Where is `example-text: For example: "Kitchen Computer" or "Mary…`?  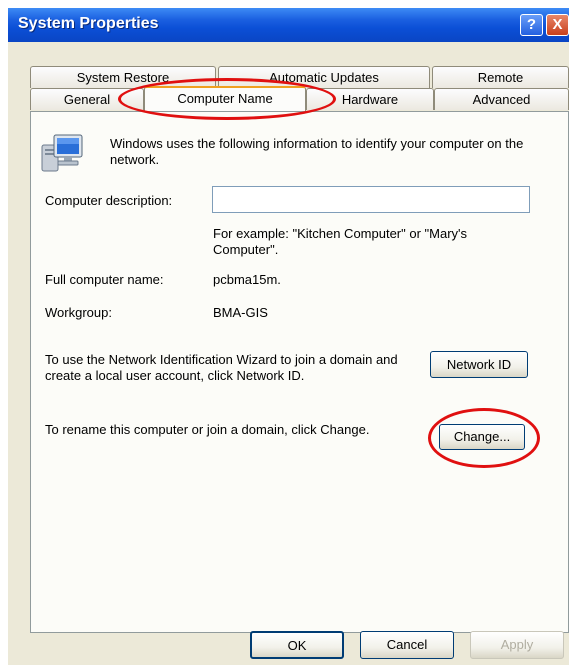
example-text: For example: "Kitchen Computer" or "Mary… is located at coordinates (340, 241).